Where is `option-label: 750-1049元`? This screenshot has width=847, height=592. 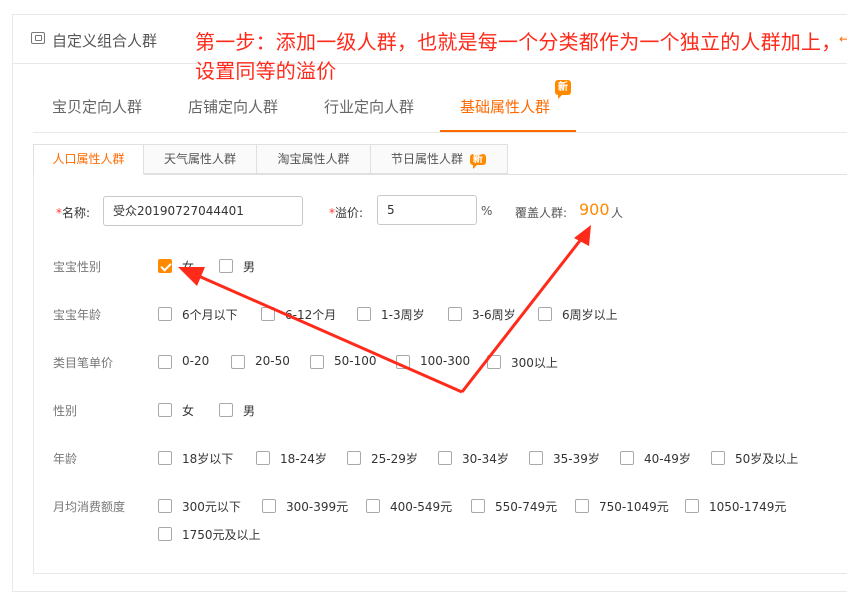 option-label: 750-1049元 is located at coordinates (634, 507).